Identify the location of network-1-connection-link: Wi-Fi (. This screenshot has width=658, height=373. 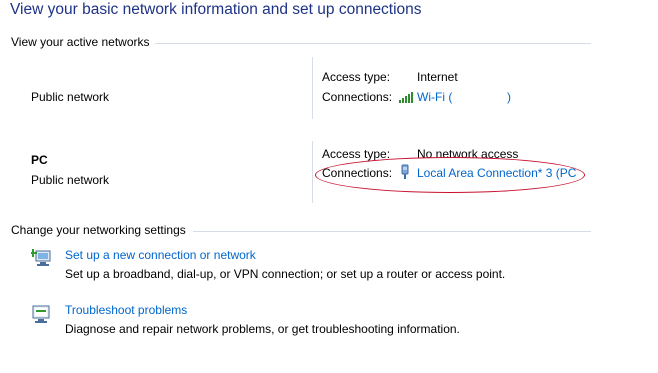
(434, 97).